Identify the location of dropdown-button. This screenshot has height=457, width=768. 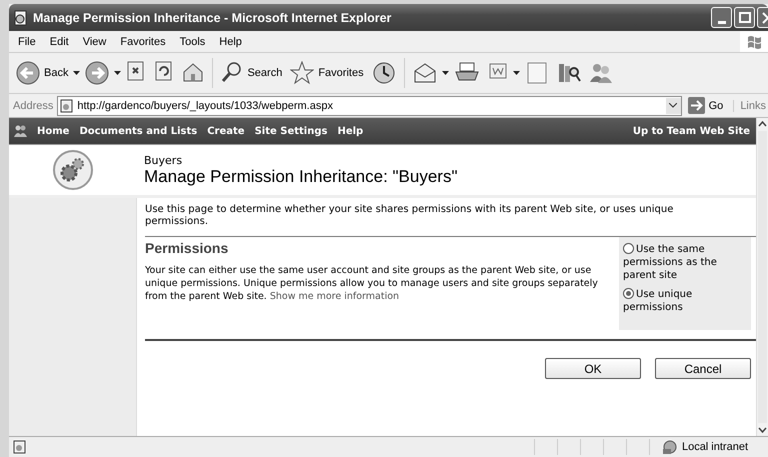
(673, 106).